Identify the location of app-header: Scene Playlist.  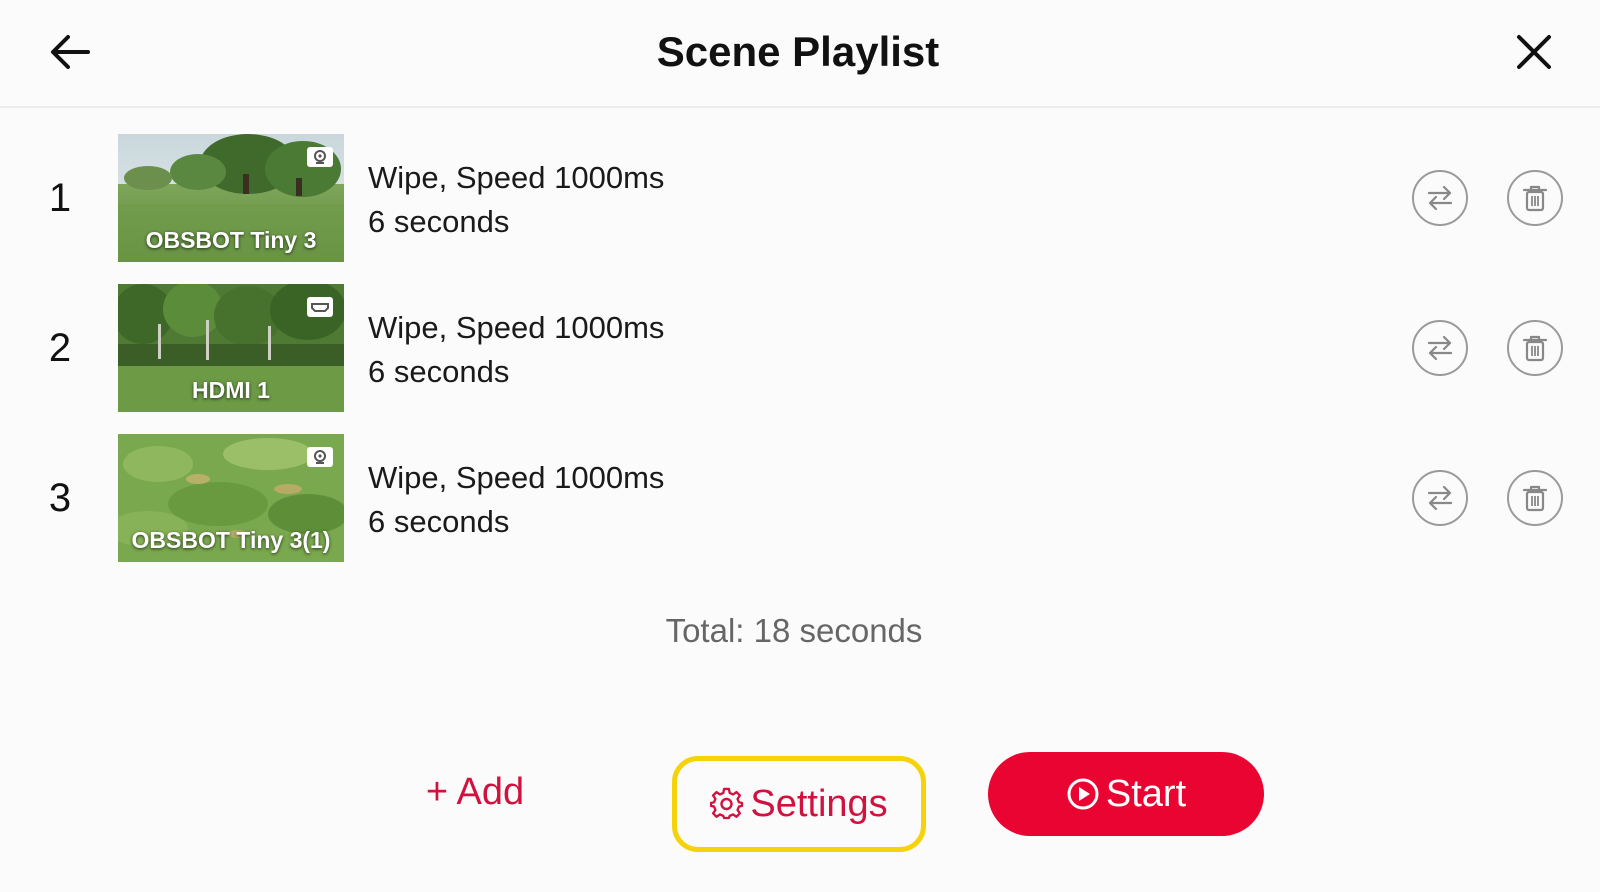
(800, 54).